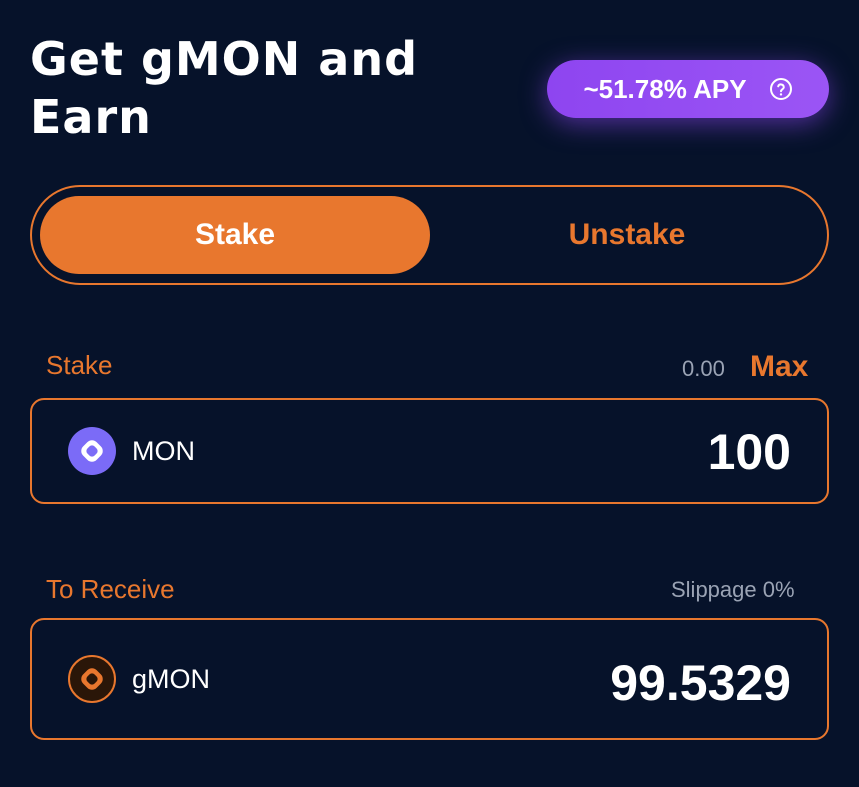 This screenshot has width=859, height=787. What do you see at coordinates (171, 679) in the screenshot?
I see `receive-token-name: gMON` at bounding box center [171, 679].